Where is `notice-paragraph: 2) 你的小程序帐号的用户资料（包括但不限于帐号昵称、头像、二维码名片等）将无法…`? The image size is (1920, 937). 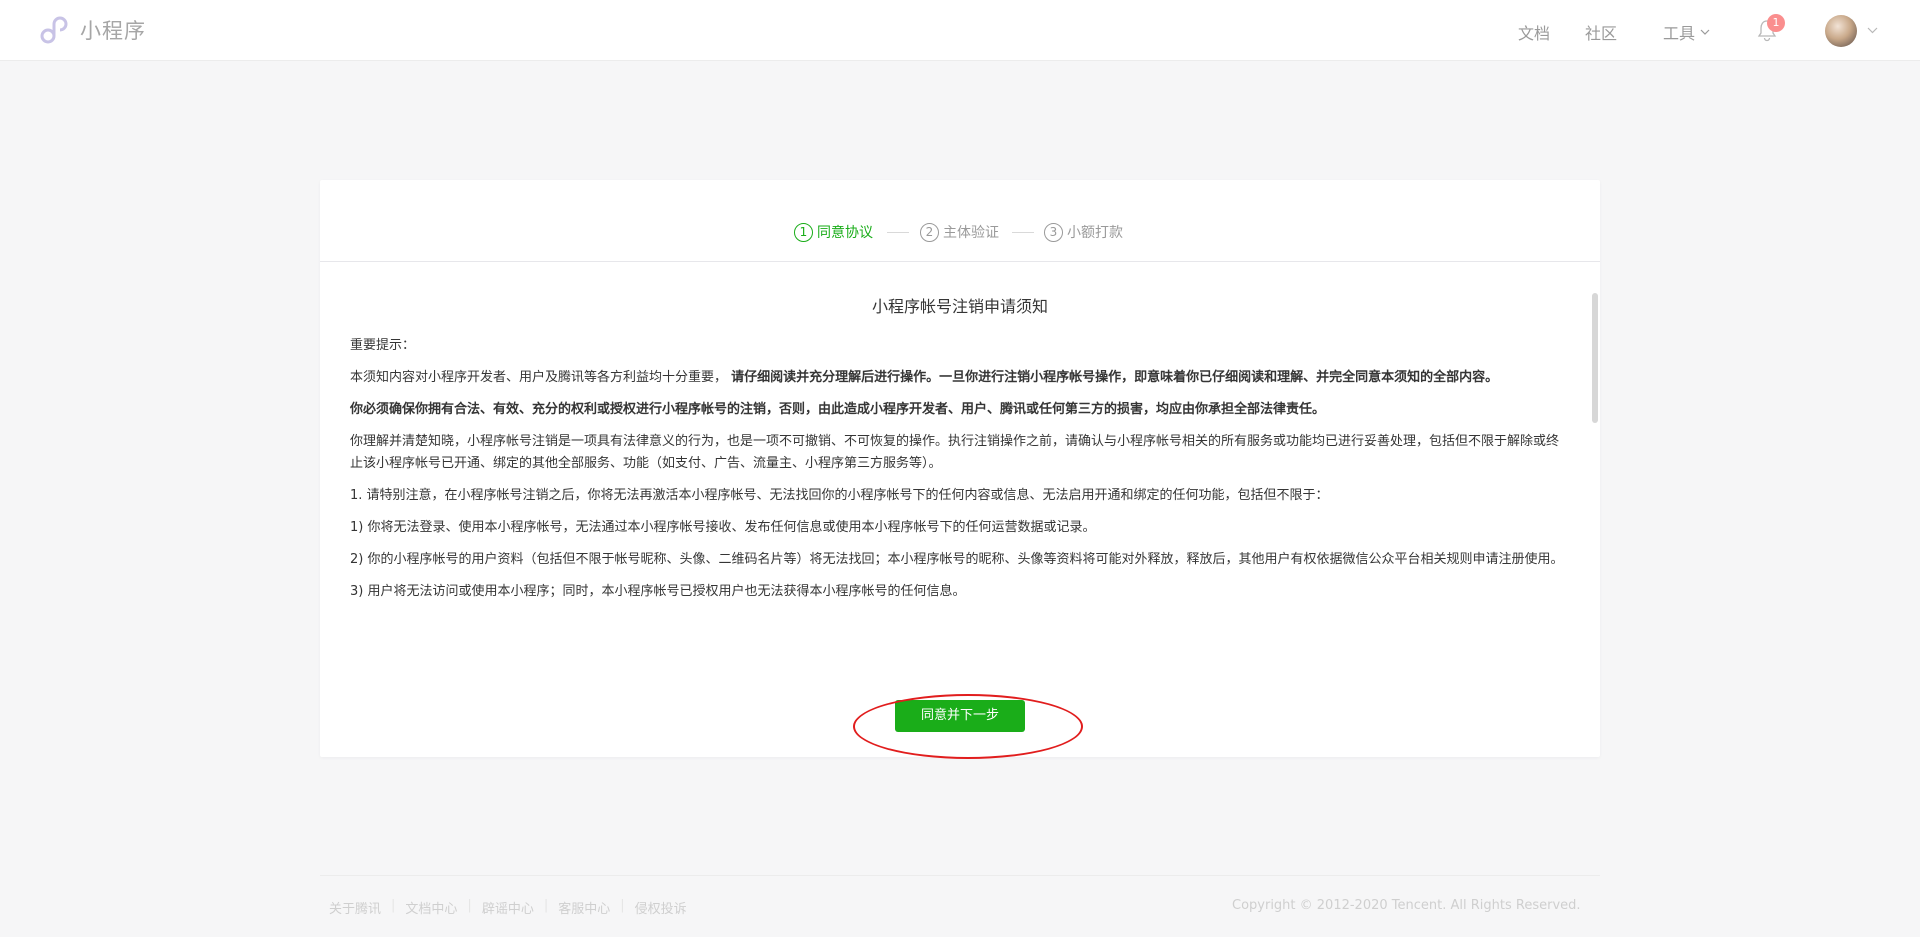
notice-paragraph: 2) 你的小程序帐号的用户资料（包括但不限于帐号昵称、头像、二维码名片等）将无法… is located at coordinates (957, 559).